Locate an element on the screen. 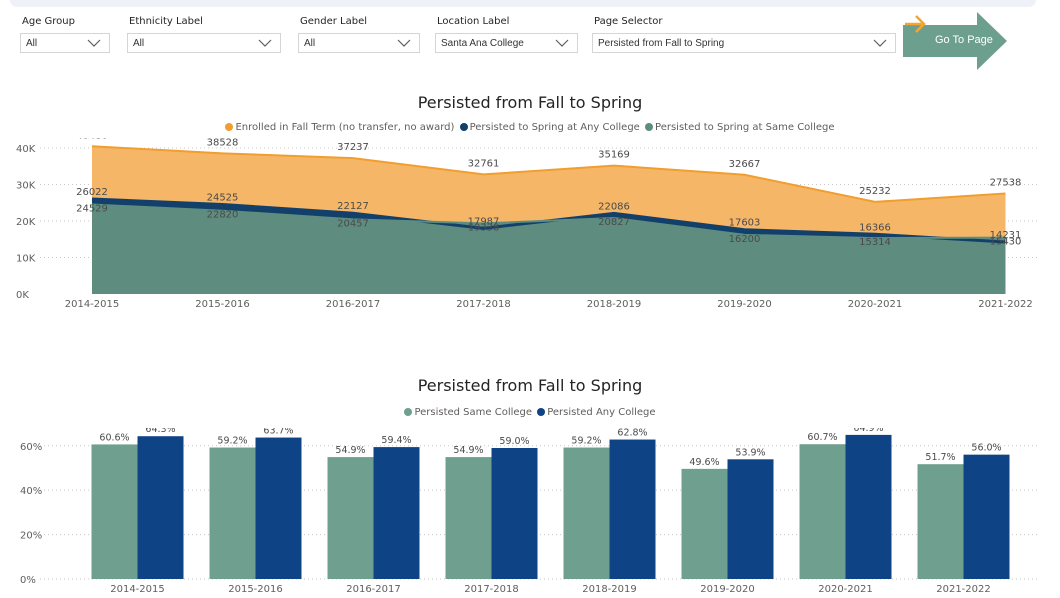 This screenshot has height=598, width=1060. data-label: 22086 is located at coordinates (614, 206).